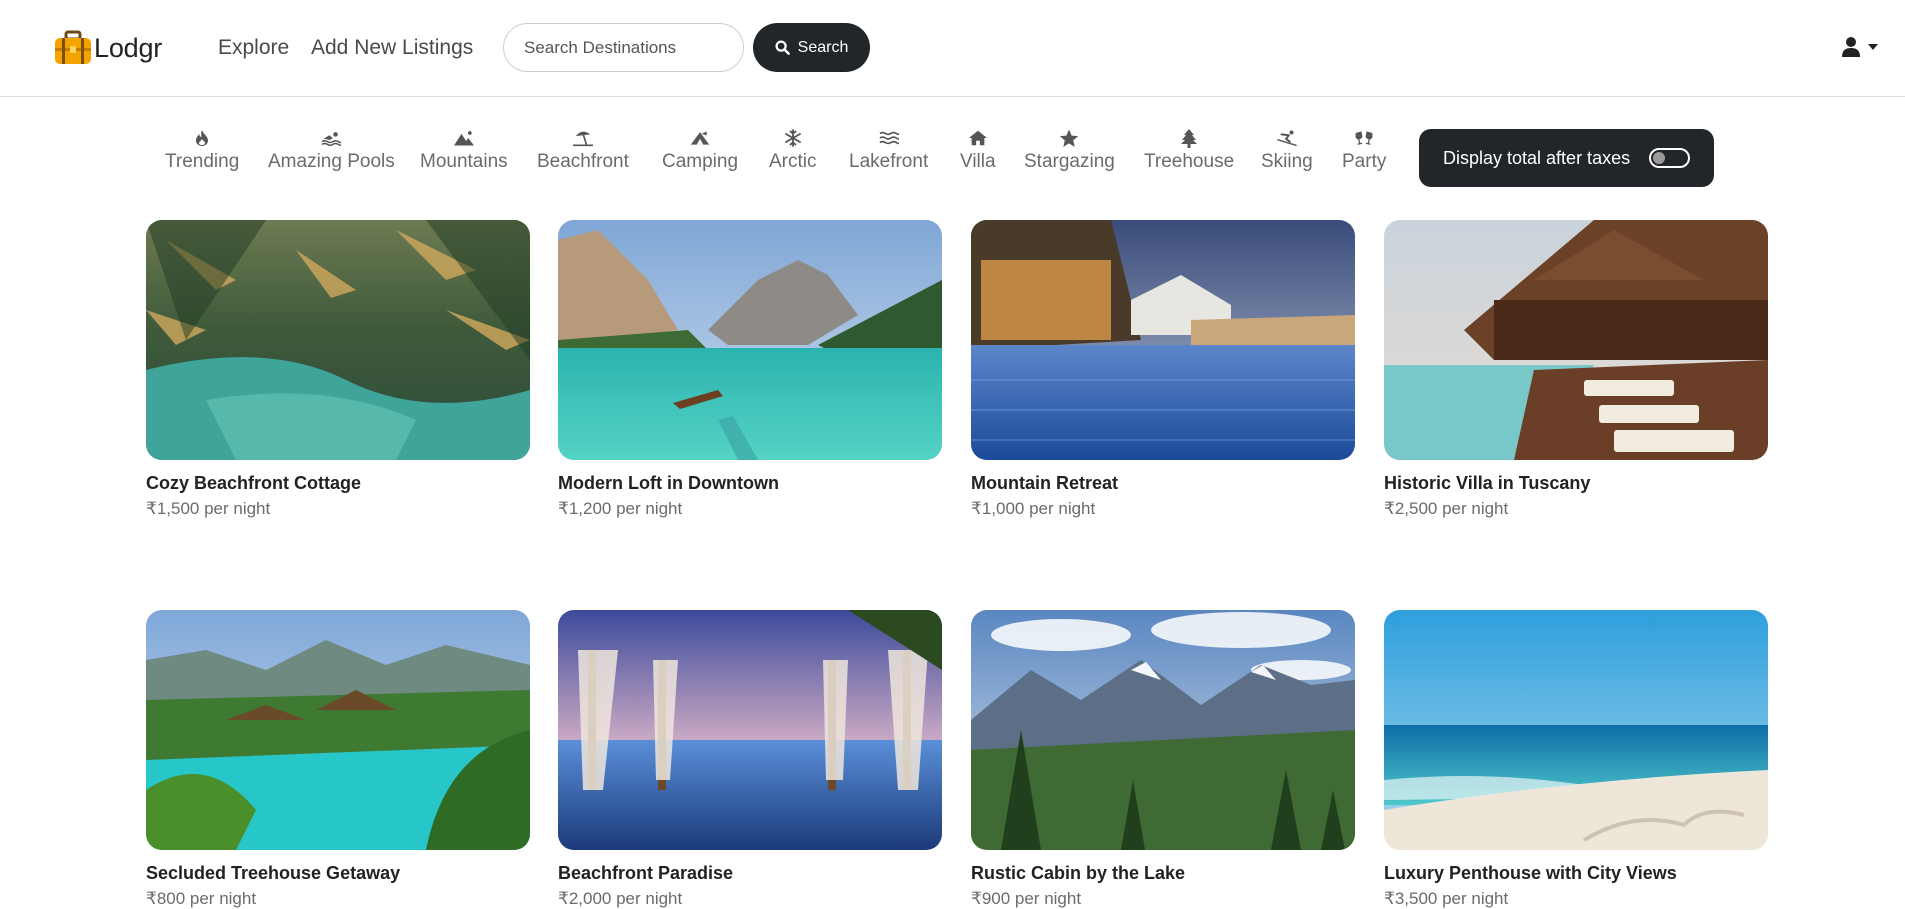 The height and width of the screenshot is (909, 1905). I want to click on tax-toggle-label: Display total after taxes, so click(1537, 157).